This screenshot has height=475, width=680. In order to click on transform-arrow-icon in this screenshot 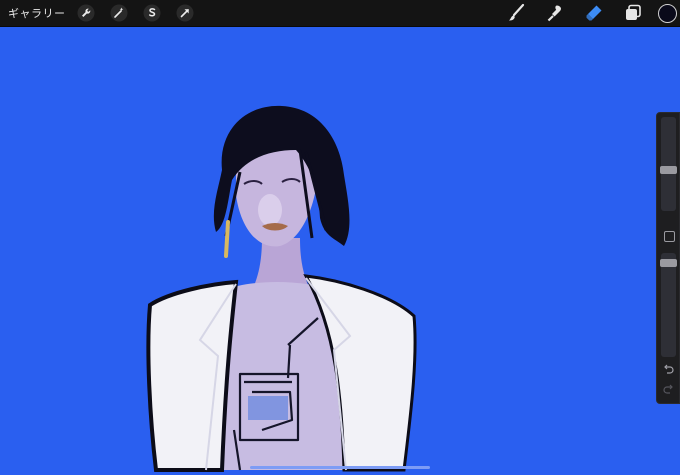, I will do `click(184, 13)`.